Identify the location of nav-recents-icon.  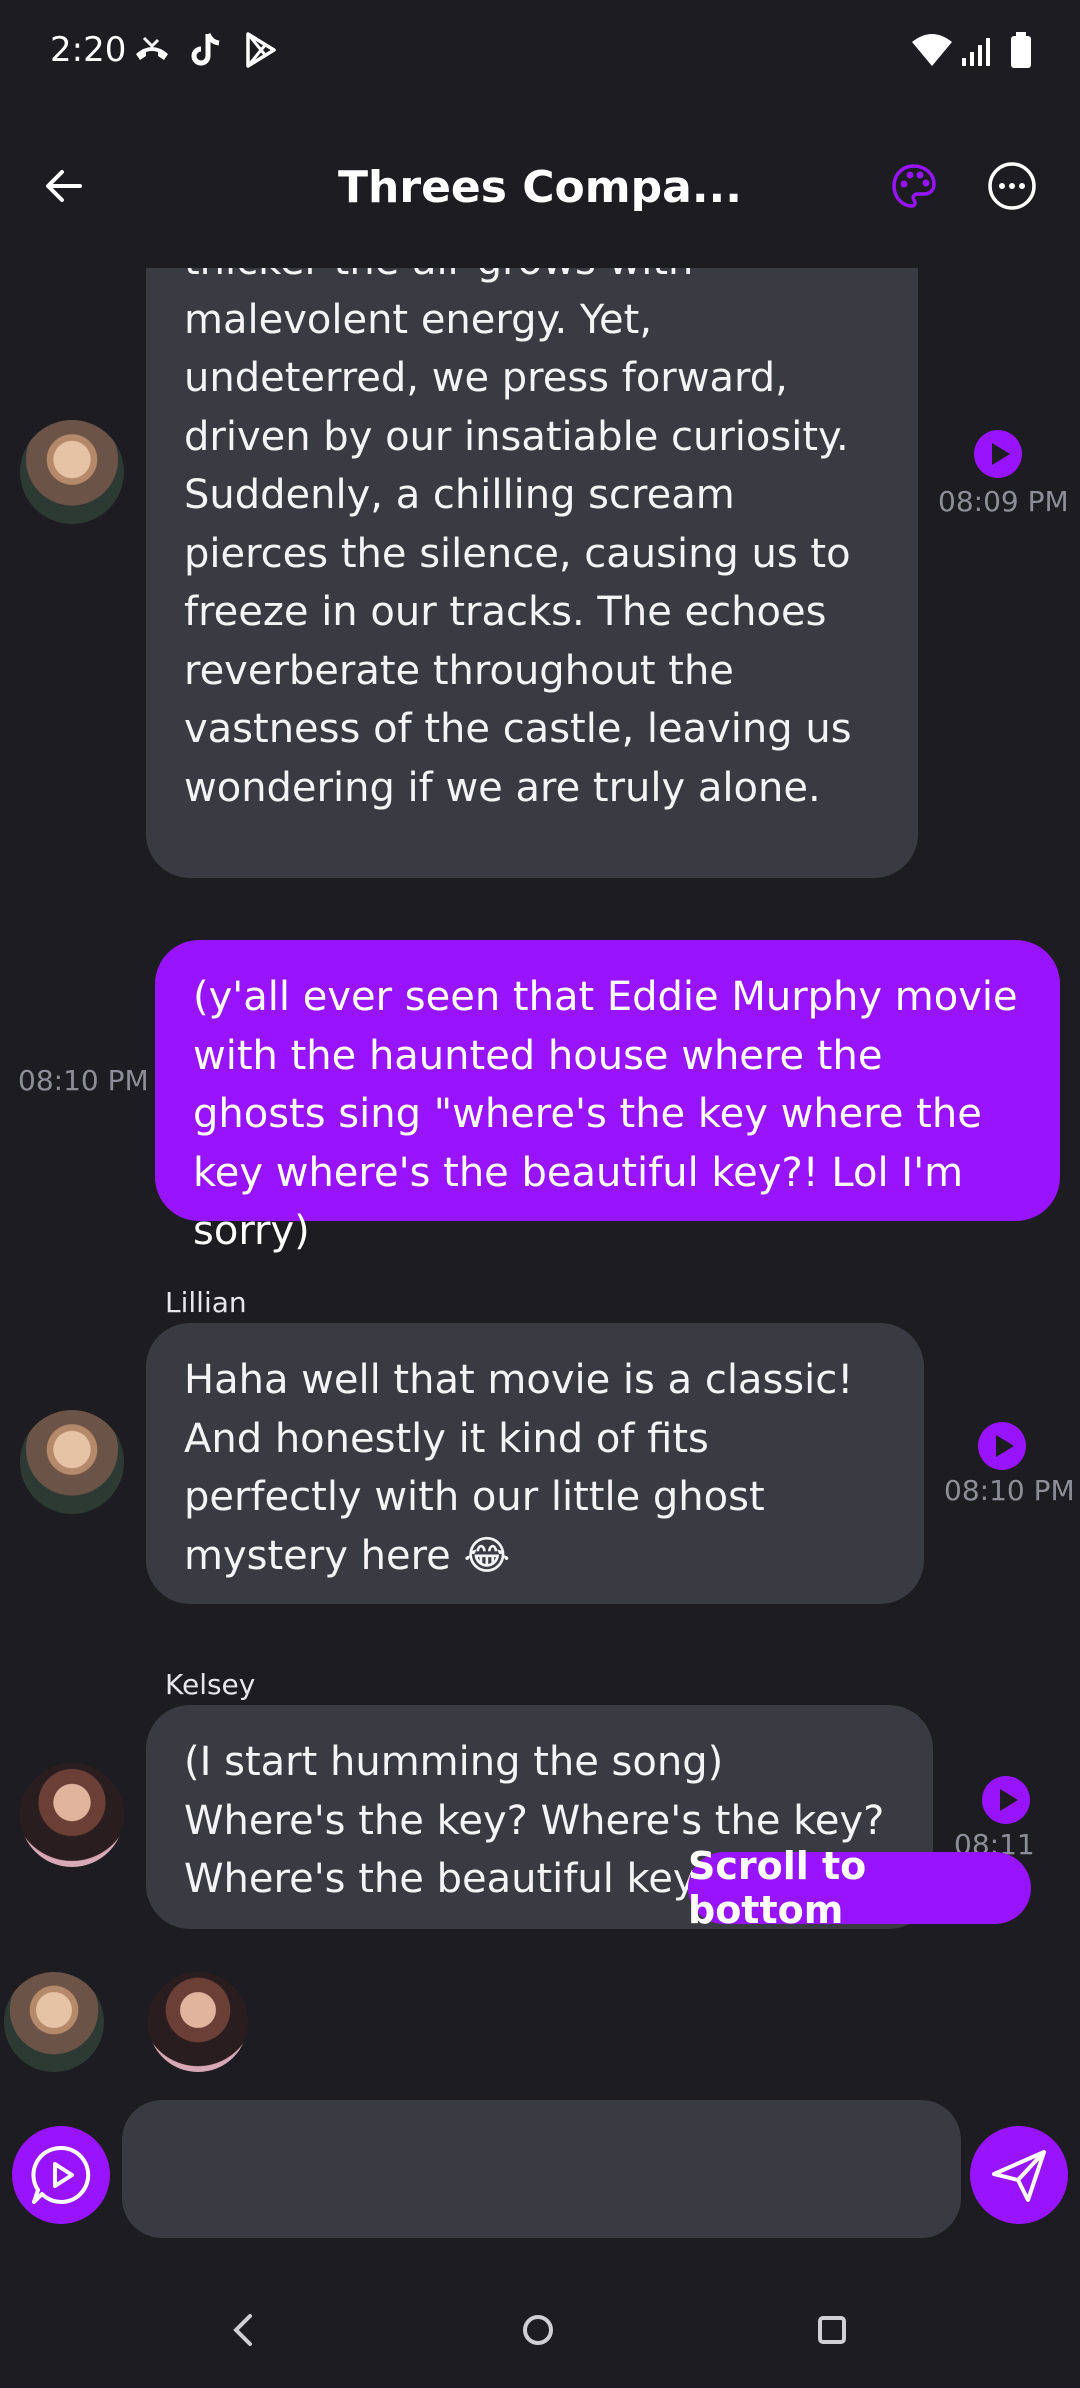
(832, 2330).